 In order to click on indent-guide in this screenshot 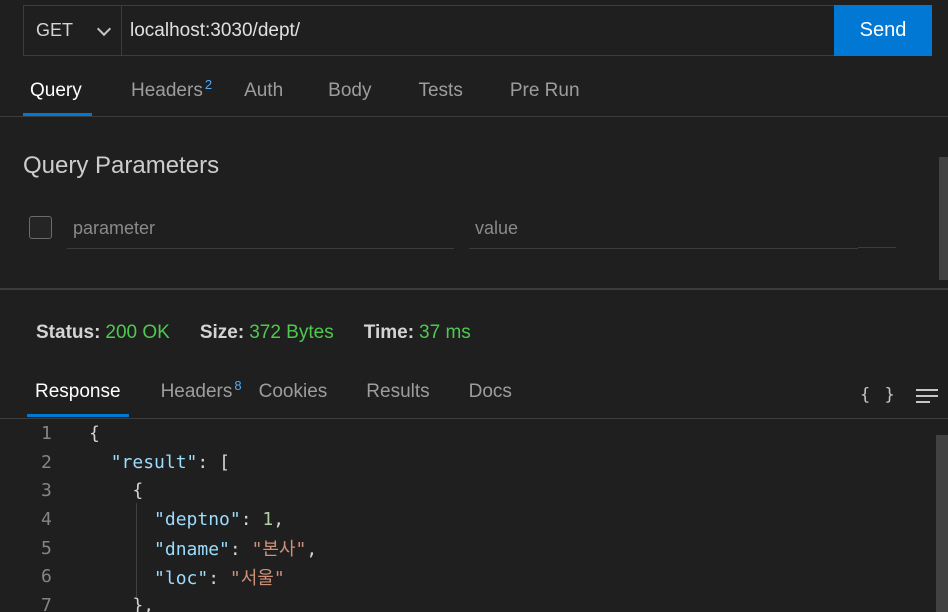, I will do `click(136, 550)`.